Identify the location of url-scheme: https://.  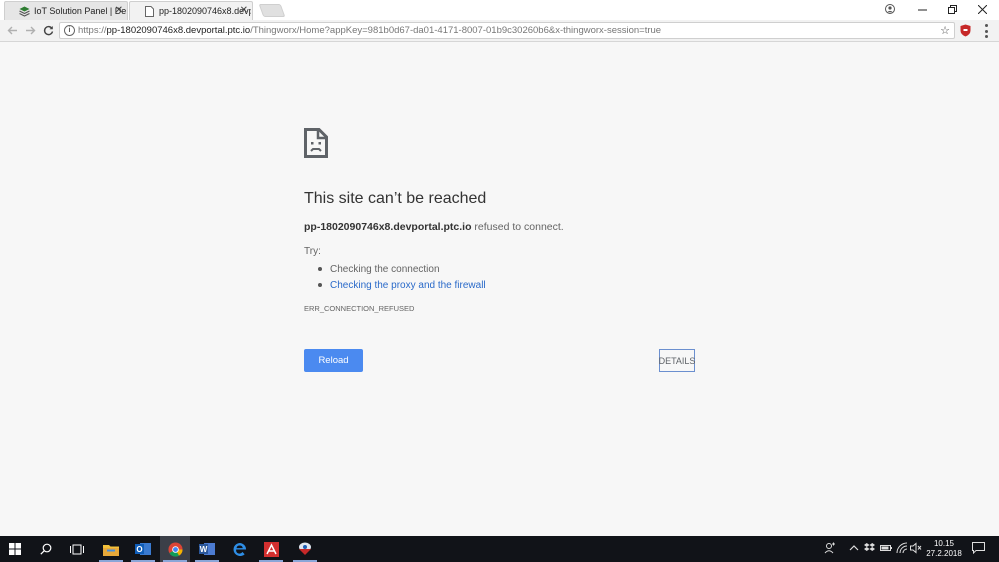
(92, 30).